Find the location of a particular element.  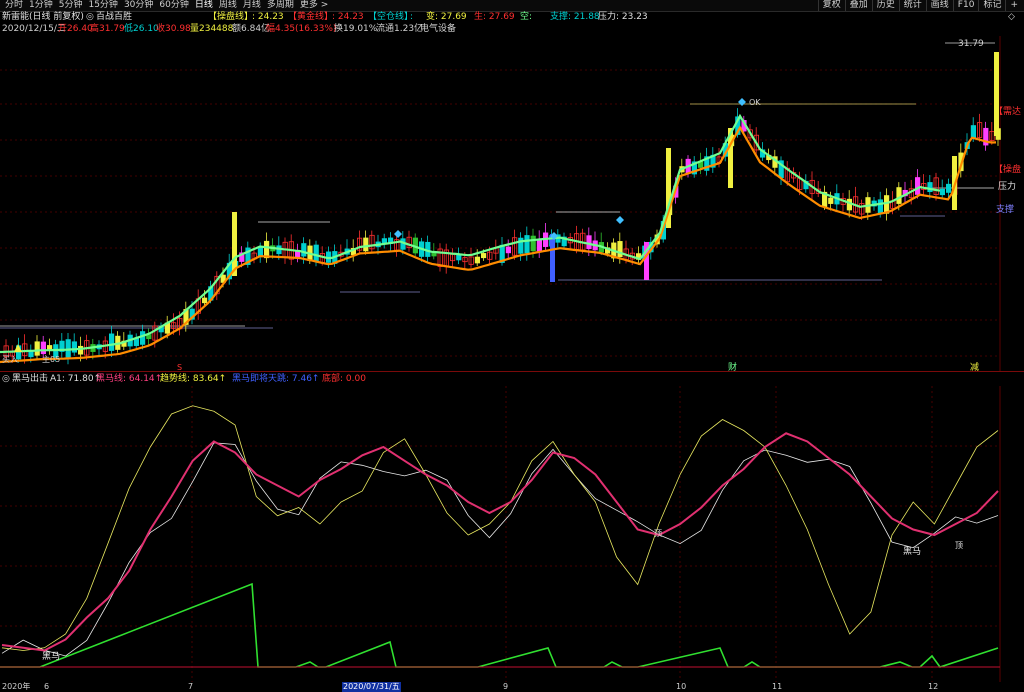

tab-period: 15分钟 is located at coordinates (102, 5).